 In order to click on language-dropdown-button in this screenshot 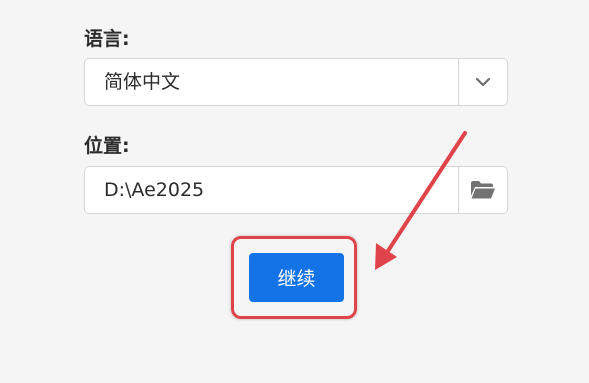, I will do `click(482, 82)`.